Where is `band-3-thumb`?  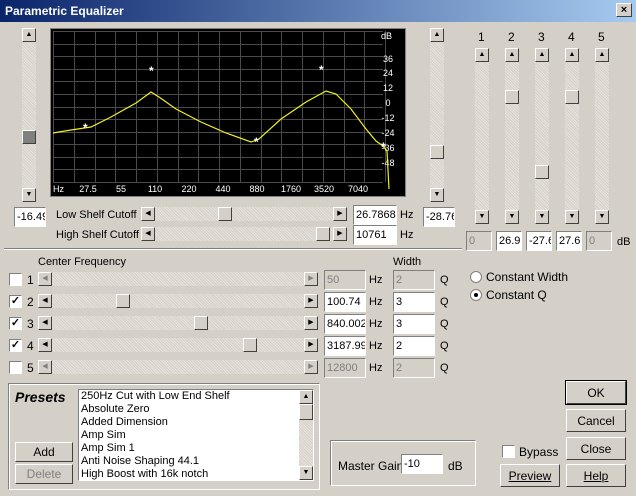
band-3-thumb is located at coordinates (542, 172).